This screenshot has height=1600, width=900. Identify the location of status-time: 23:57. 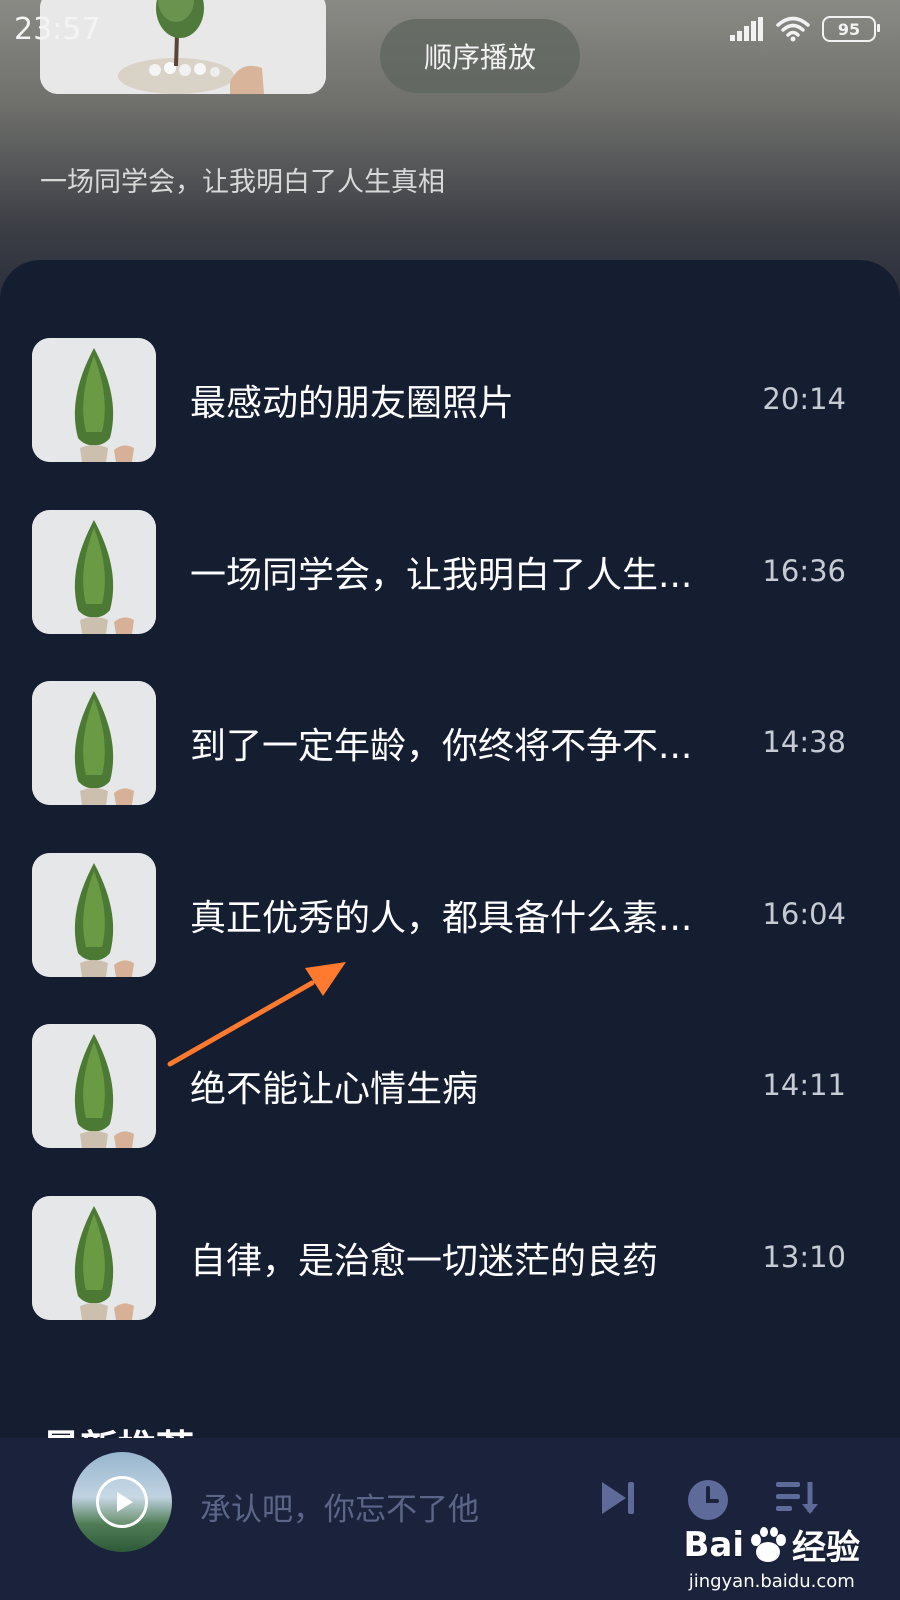
(57, 29).